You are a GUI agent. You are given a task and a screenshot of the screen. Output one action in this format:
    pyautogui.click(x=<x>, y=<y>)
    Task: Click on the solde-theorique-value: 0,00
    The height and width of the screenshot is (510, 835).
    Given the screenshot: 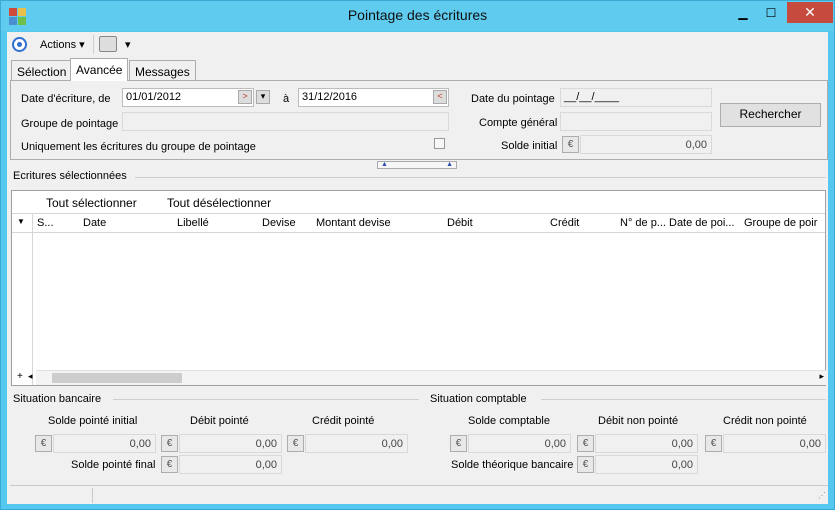 What is the action you would take?
    pyautogui.click(x=646, y=464)
    